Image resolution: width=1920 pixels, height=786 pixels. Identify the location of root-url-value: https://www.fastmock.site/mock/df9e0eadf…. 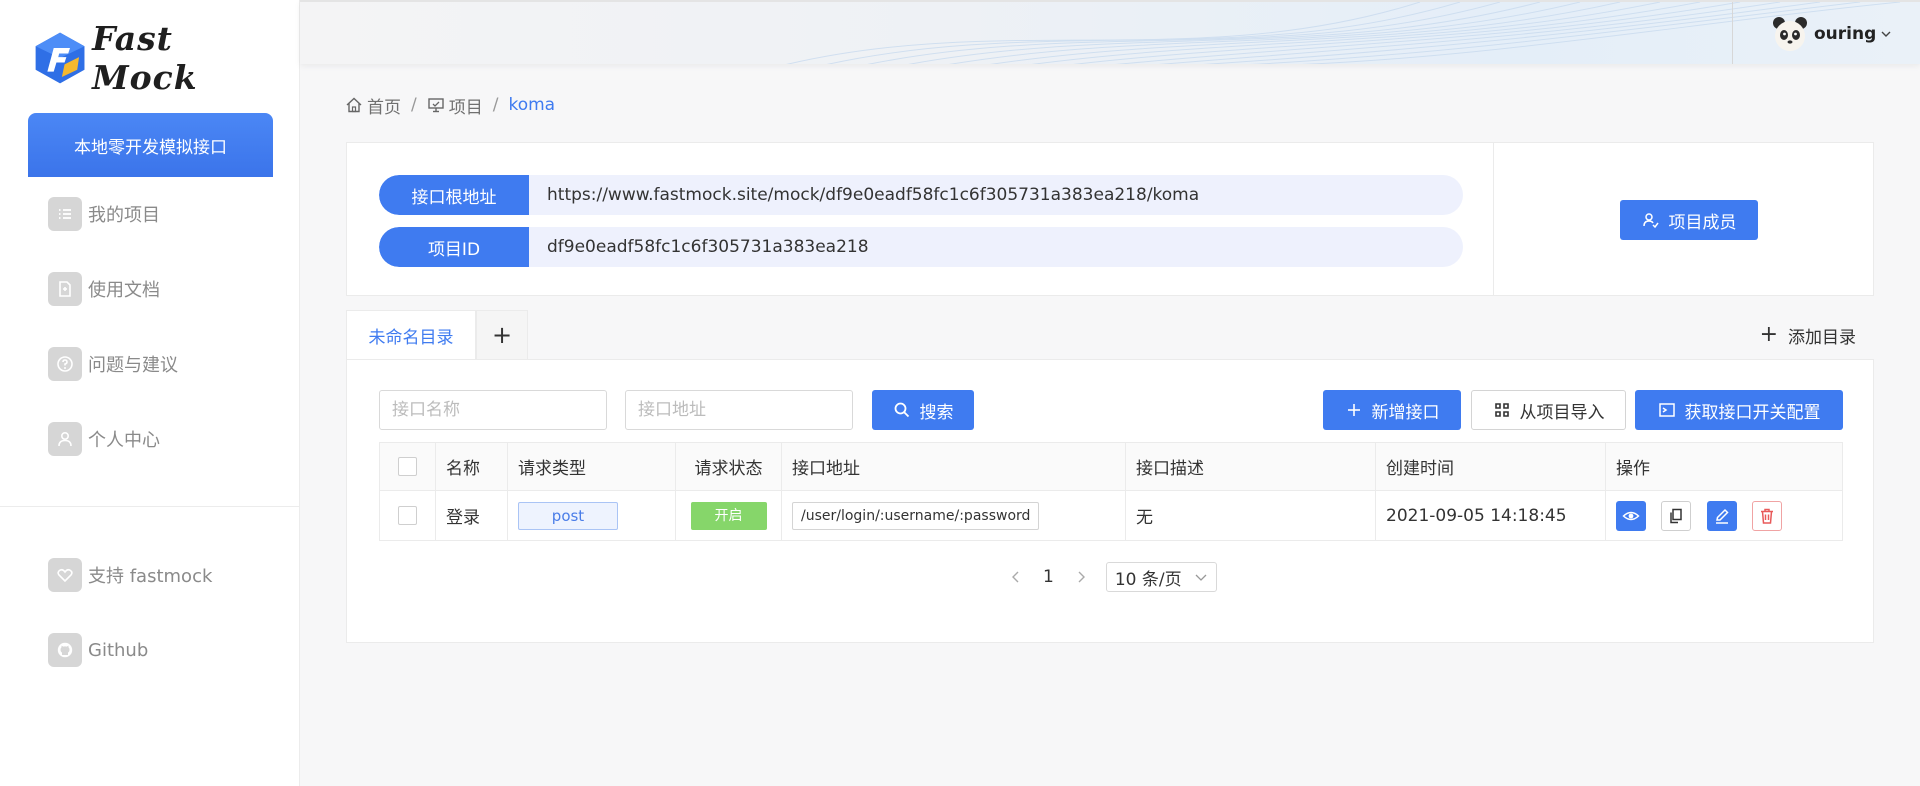
(996, 195).